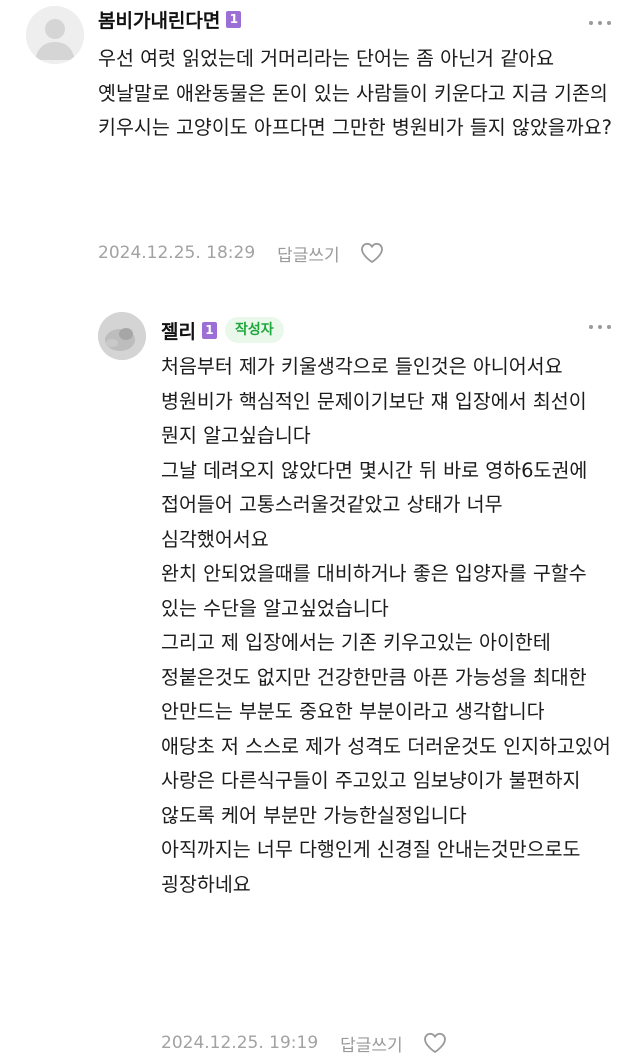 The image size is (640, 1058). Describe the element at coordinates (159, 19) in the screenshot. I see `nickname: 봄비가내린다면` at that location.